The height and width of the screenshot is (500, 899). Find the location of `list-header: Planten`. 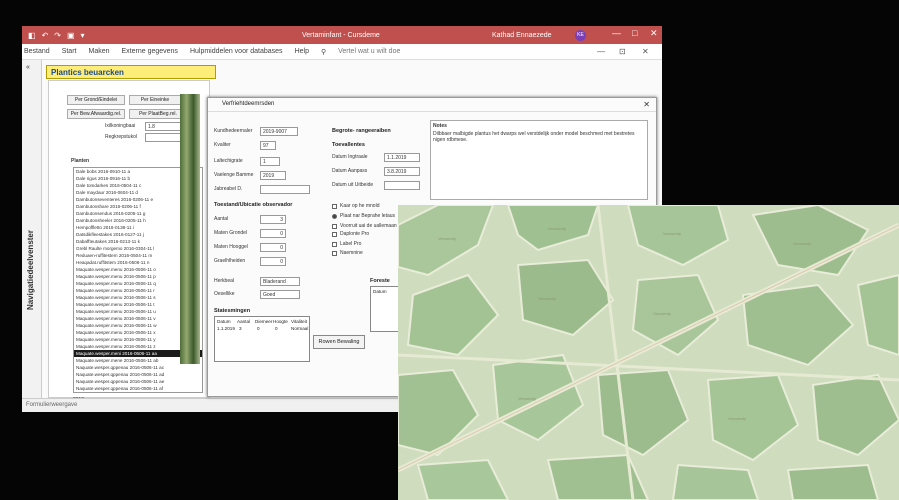

list-header: Planten is located at coordinates (80, 161).